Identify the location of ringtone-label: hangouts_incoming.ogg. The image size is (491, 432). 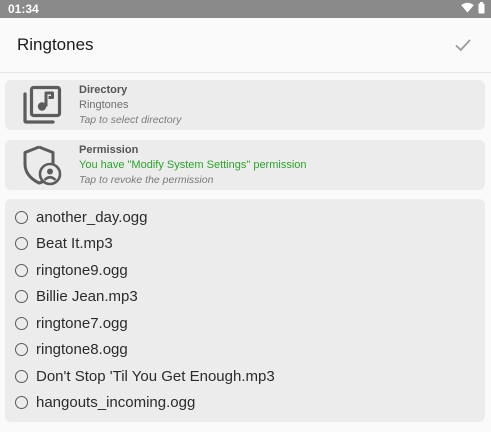
(116, 403).